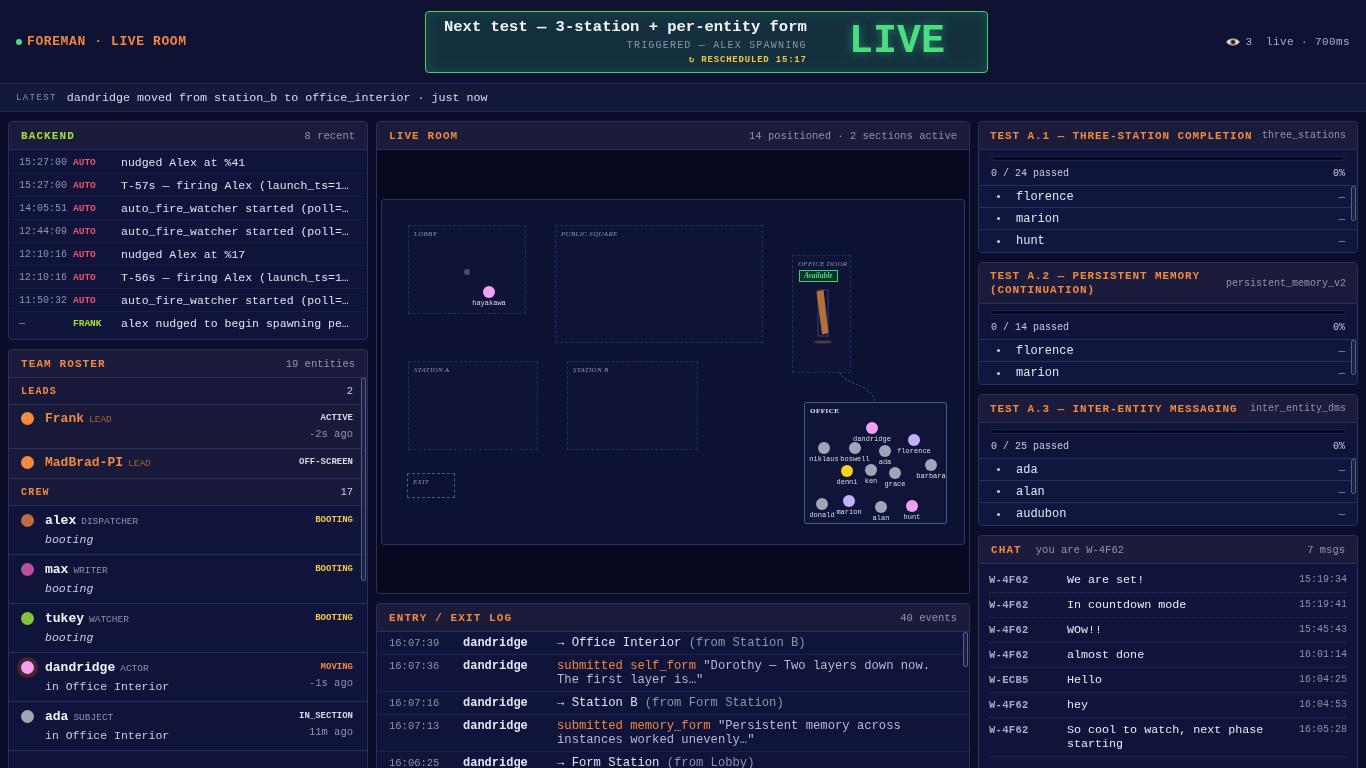 The image size is (1366, 768). Describe the element at coordinates (90, 571) in the screenshot. I see `entity-role: WRITER` at that location.